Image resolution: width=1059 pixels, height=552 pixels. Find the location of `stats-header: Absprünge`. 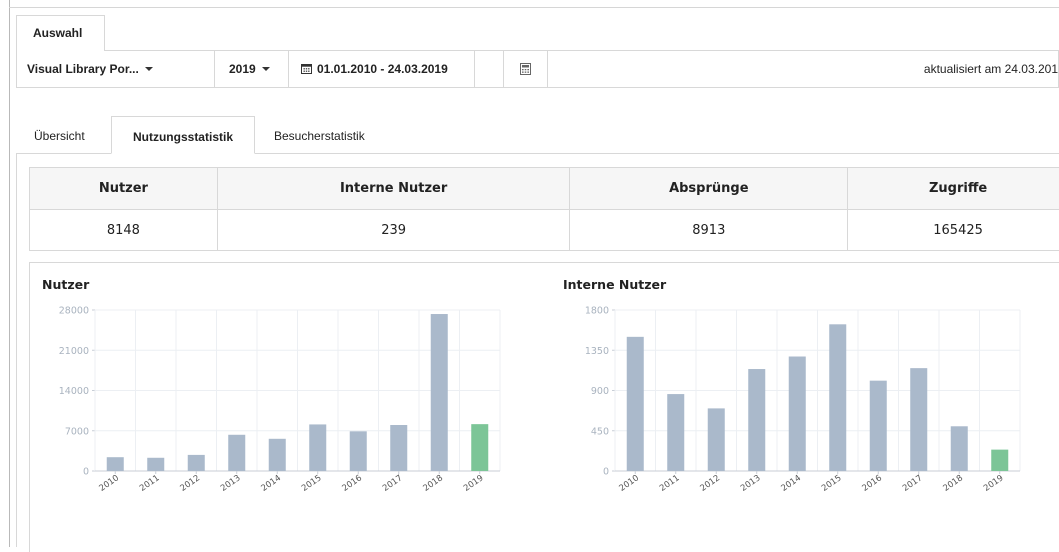

stats-header: Absprünge is located at coordinates (709, 189).